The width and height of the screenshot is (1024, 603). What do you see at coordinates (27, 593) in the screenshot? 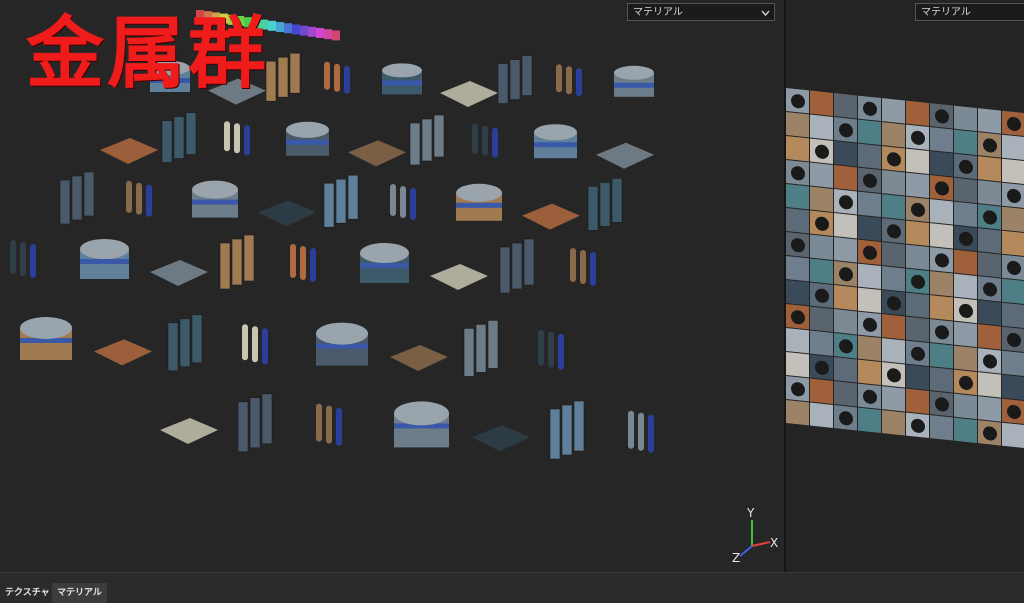
I see `tab-texture: テクスチャ` at bounding box center [27, 593].